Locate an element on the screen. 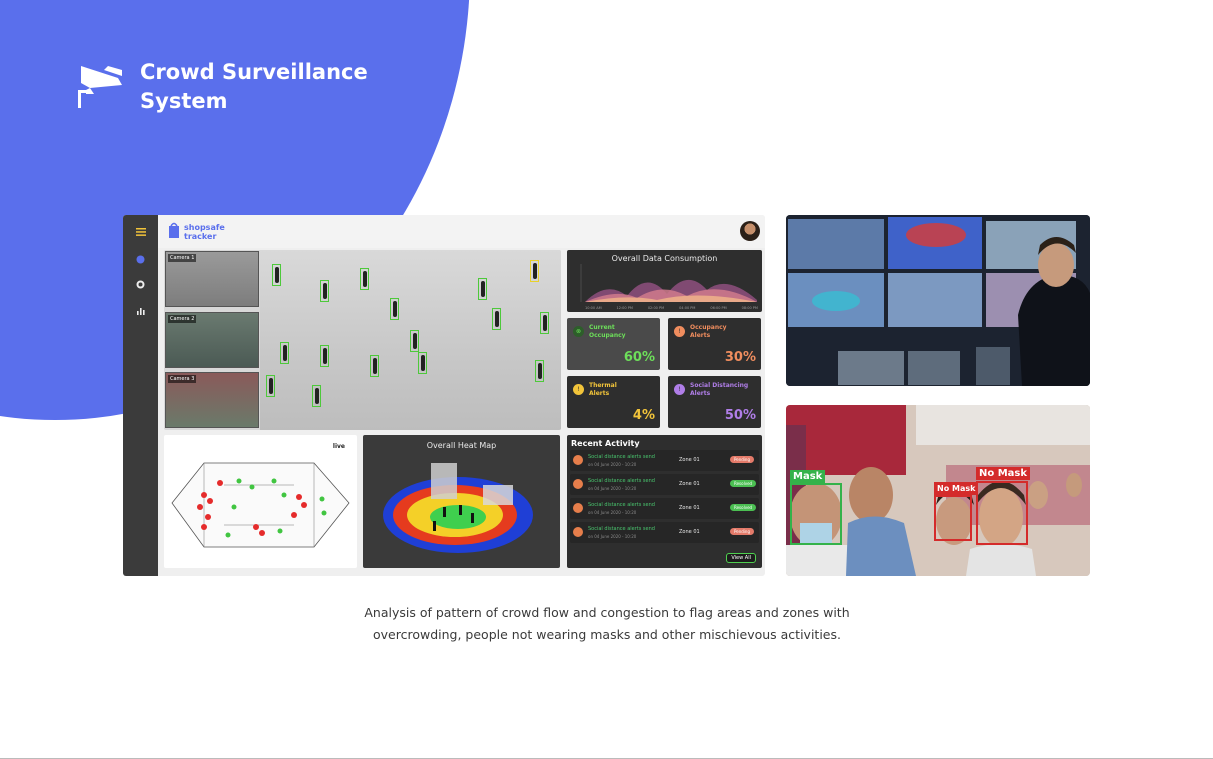 The width and height of the screenshot is (1213, 759). dot-icon is located at coordinates (140, 259).